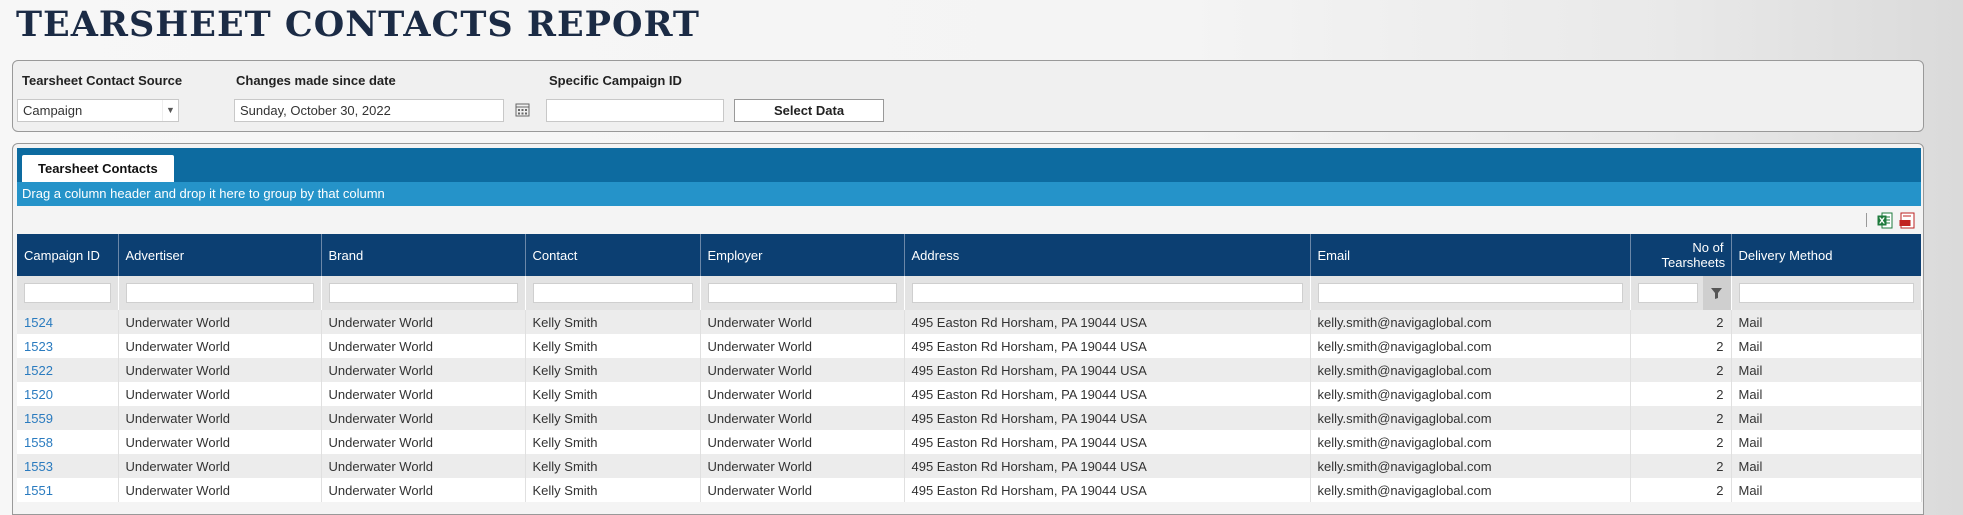  What do you see at coordinates (68, 346) in the screenshot?
I see `cell-campaign-id: 1523` at bounding box center [68, 346].